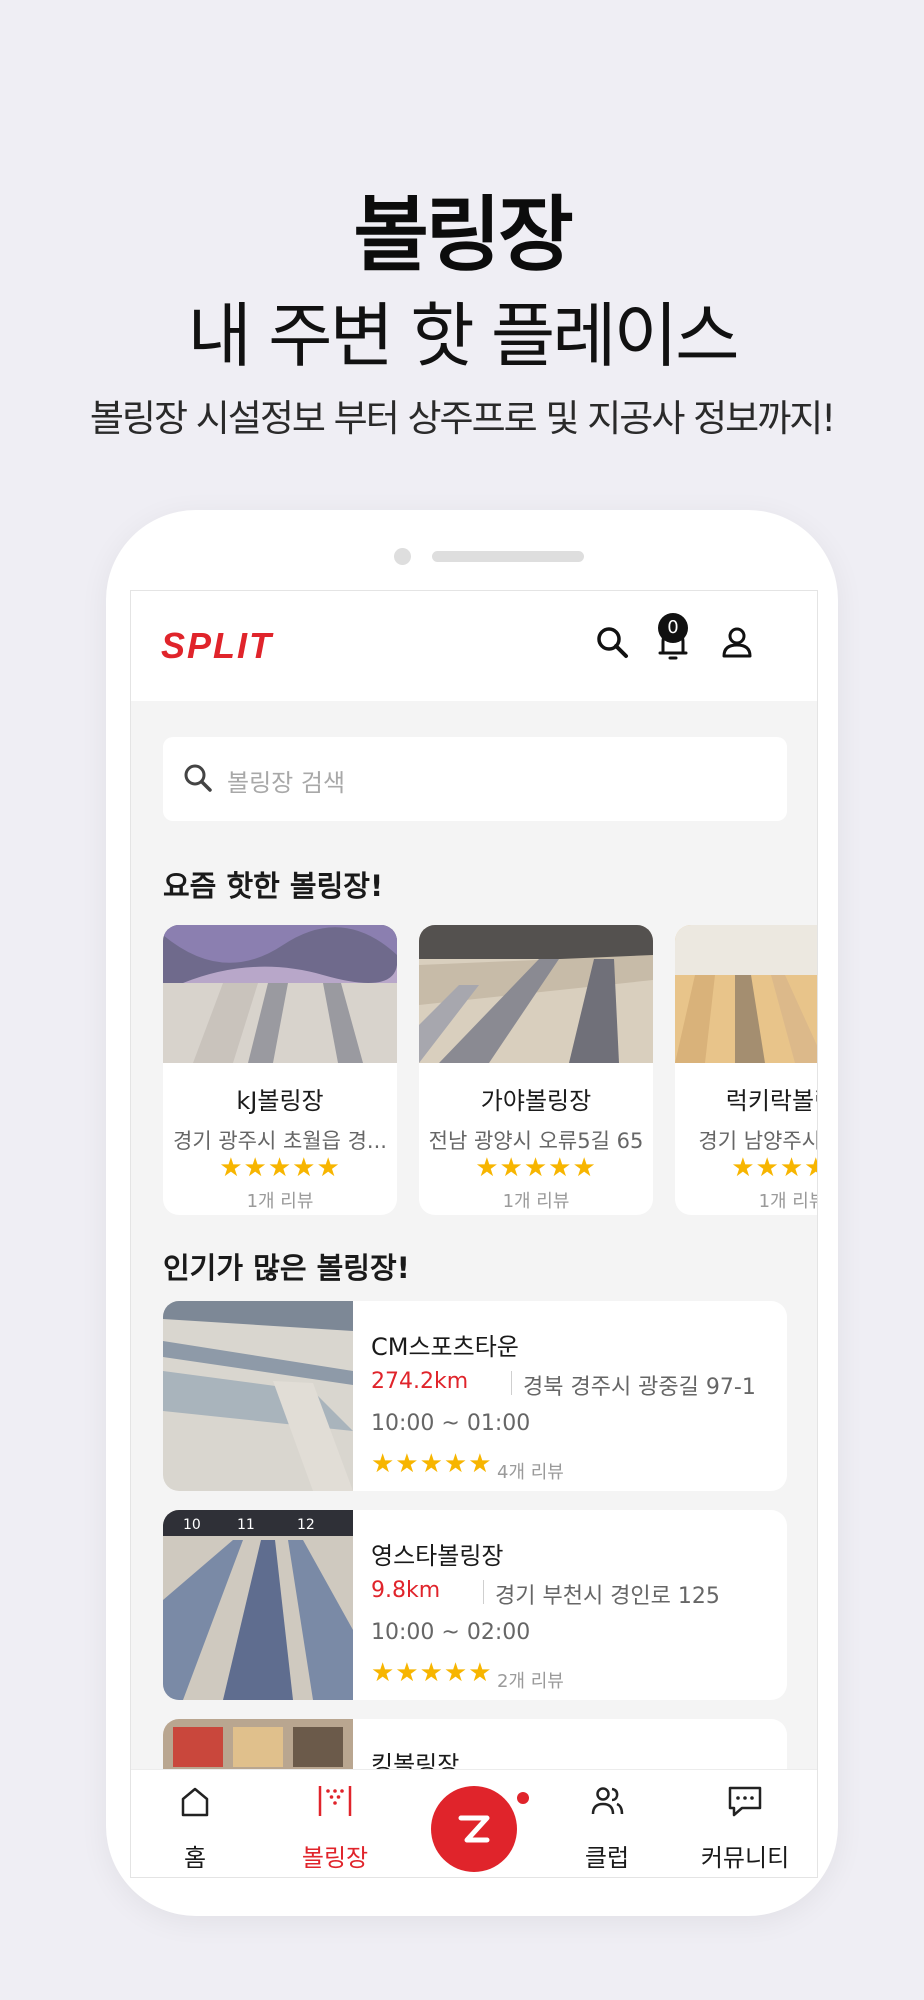  Describe the element at coordinates (420, 1381) in the screenshot. I see `distance-label: 274.2km` at that location.